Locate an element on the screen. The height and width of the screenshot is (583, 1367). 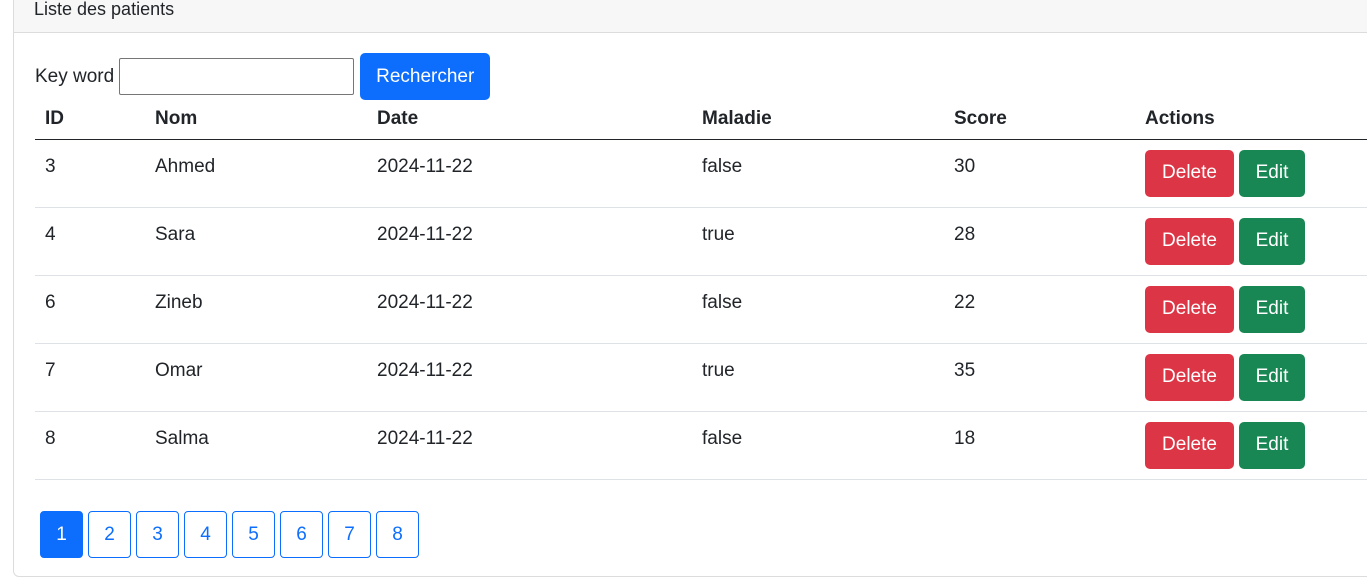
keyword-input is located at coordinates (237, 76).